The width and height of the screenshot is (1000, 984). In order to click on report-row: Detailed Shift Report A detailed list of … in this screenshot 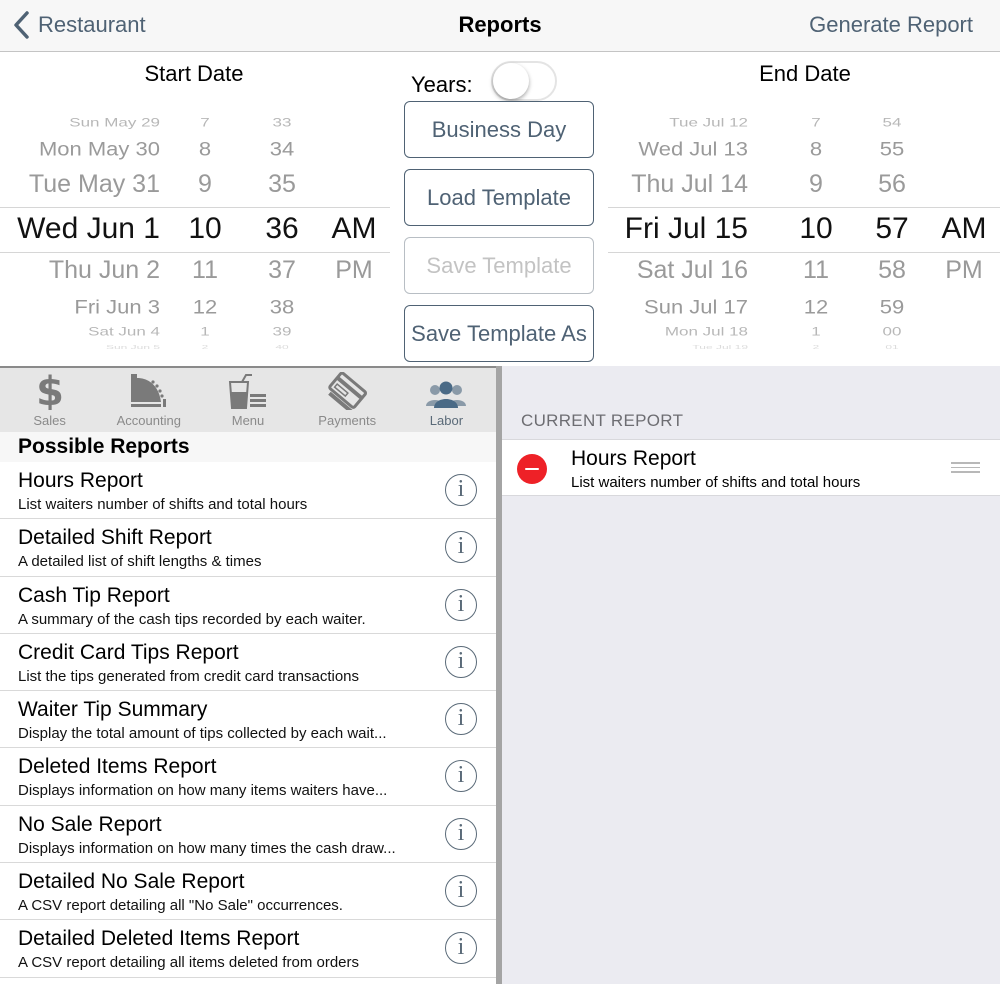, I will do `click(248, 548)`.